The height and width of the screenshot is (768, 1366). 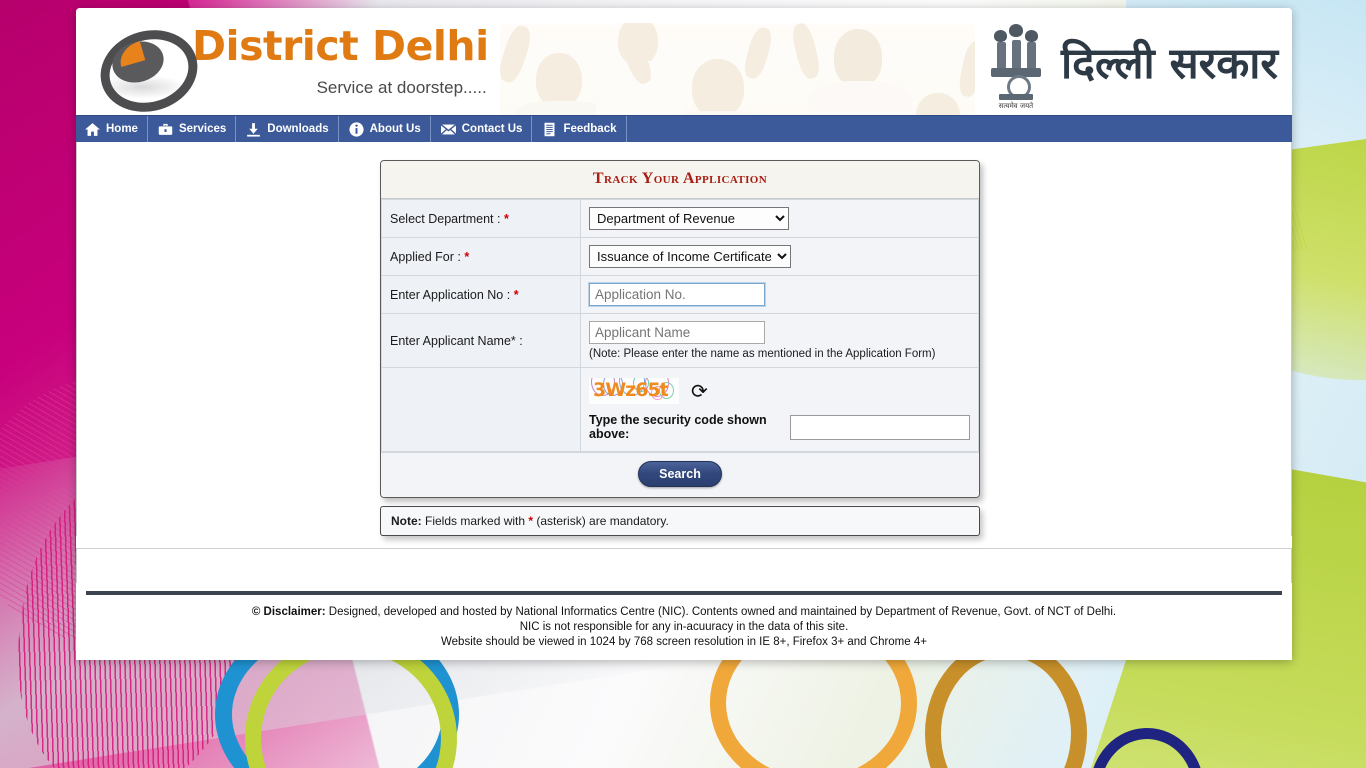 What do you see at coordinates (427, 256) in the screenshot?
I see `label-applied-for-text: Applied For :` at bounding box center [427, 256].